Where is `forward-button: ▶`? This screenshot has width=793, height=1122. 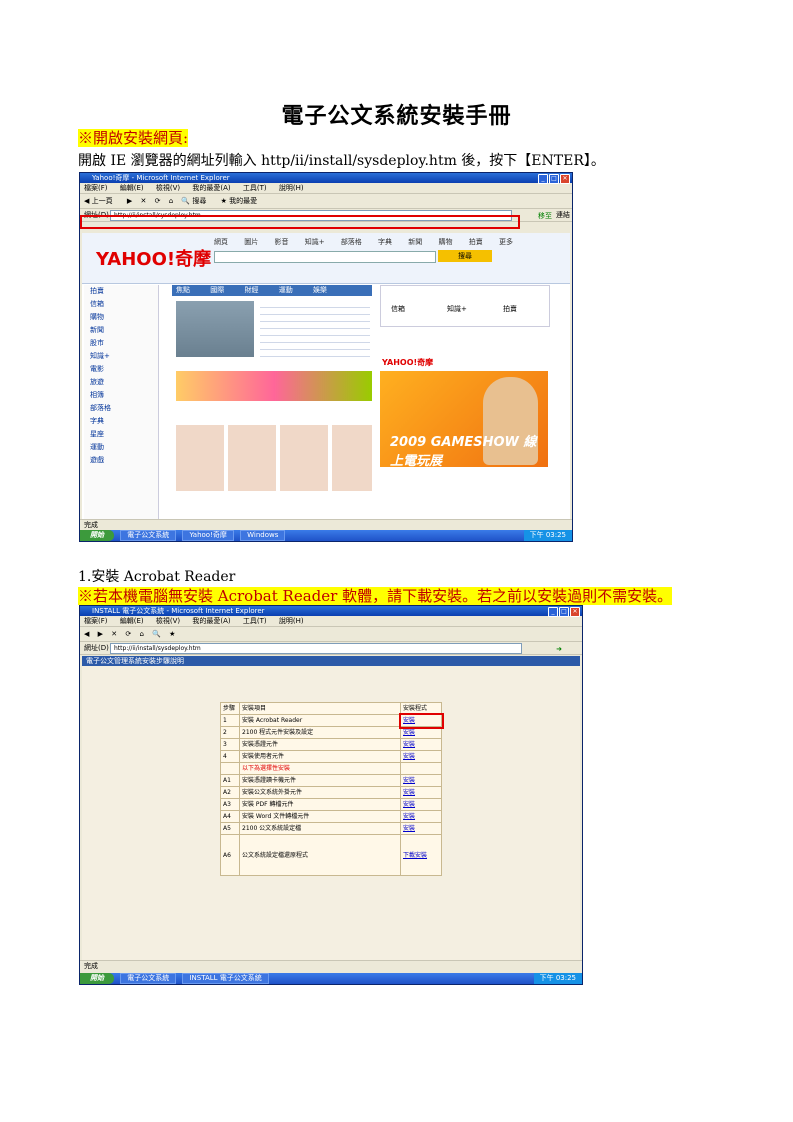 forward-button: ▶ is located at coordinates (129, 201).